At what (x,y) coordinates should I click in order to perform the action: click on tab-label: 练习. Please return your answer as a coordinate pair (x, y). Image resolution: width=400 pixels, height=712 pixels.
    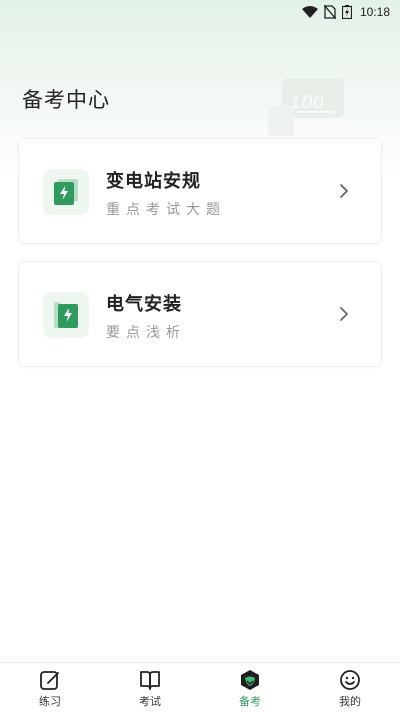
    Looking at the image, I should click on (50, 701).